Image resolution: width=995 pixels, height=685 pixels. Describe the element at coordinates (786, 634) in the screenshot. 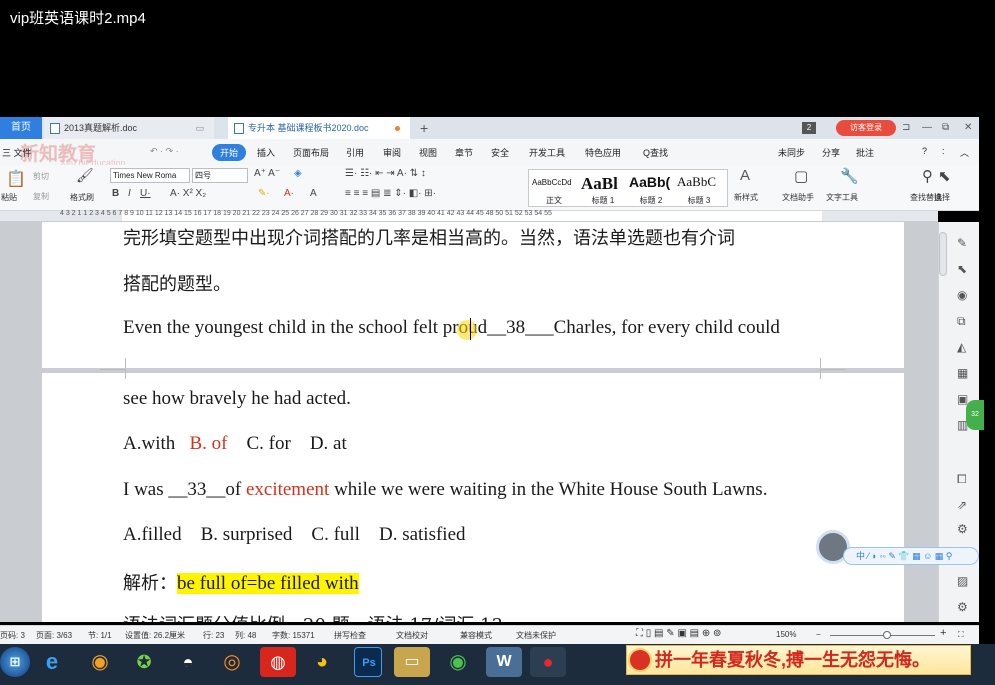

I see `zoom-level: 150%` at that location.